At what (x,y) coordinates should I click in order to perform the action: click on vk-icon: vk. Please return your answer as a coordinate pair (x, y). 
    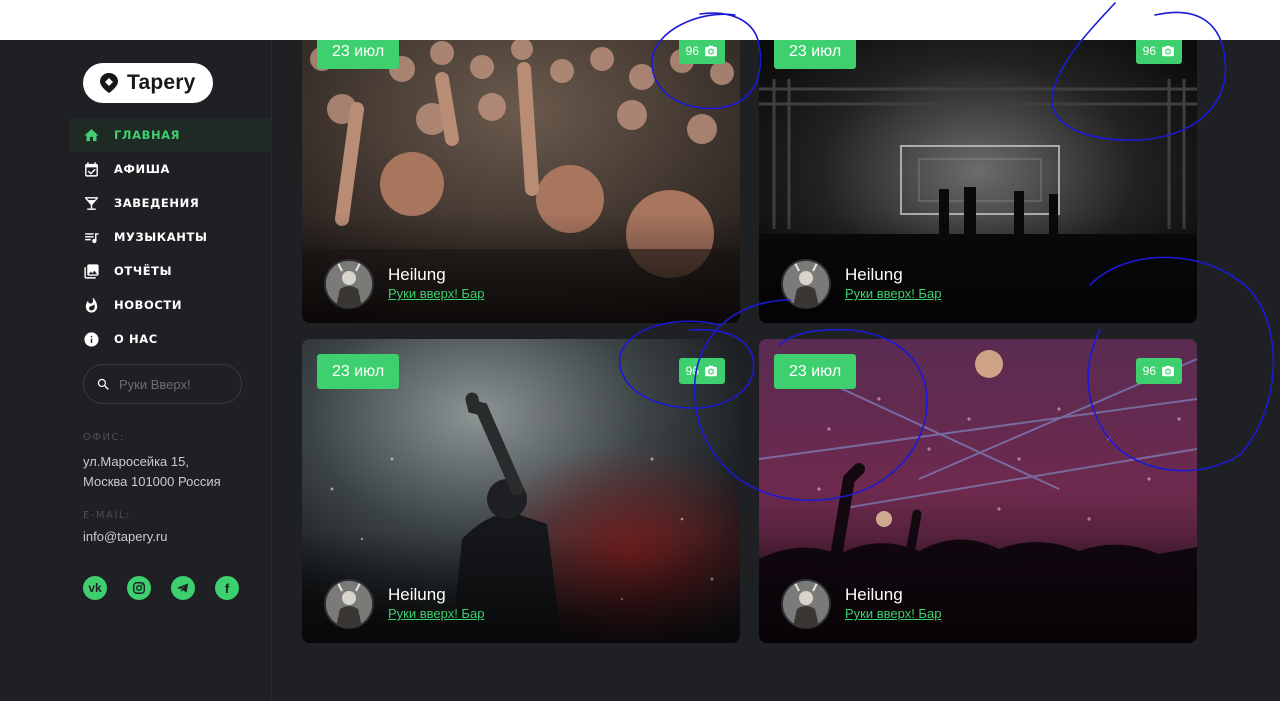
    Looking at the image, I should click on (95, 588).